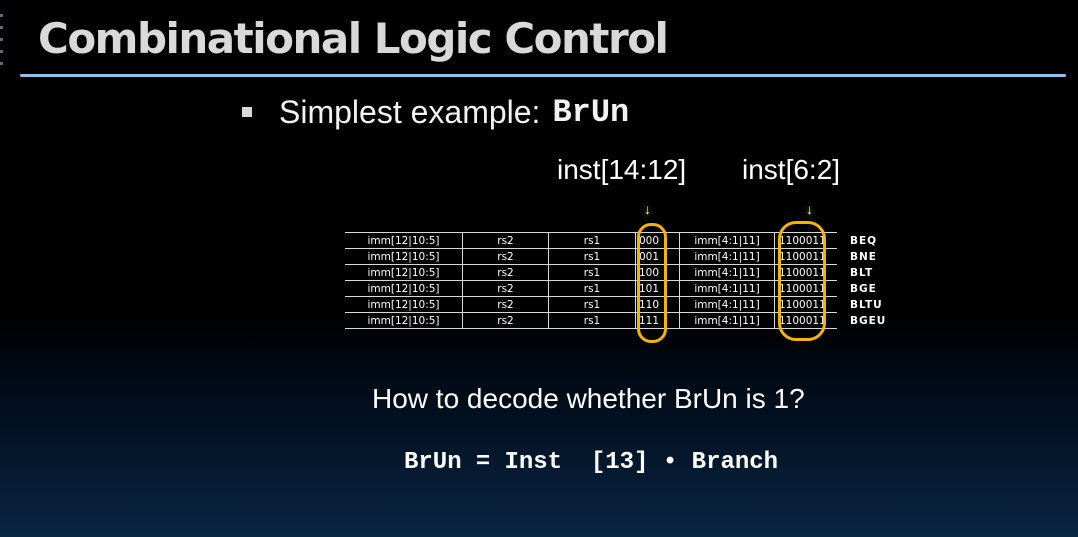 The image size is (1078, 537). Describe the element at coordinates (809, 209) in the screenshot. I see `opcode-arrow-icon: ↓` at that location.